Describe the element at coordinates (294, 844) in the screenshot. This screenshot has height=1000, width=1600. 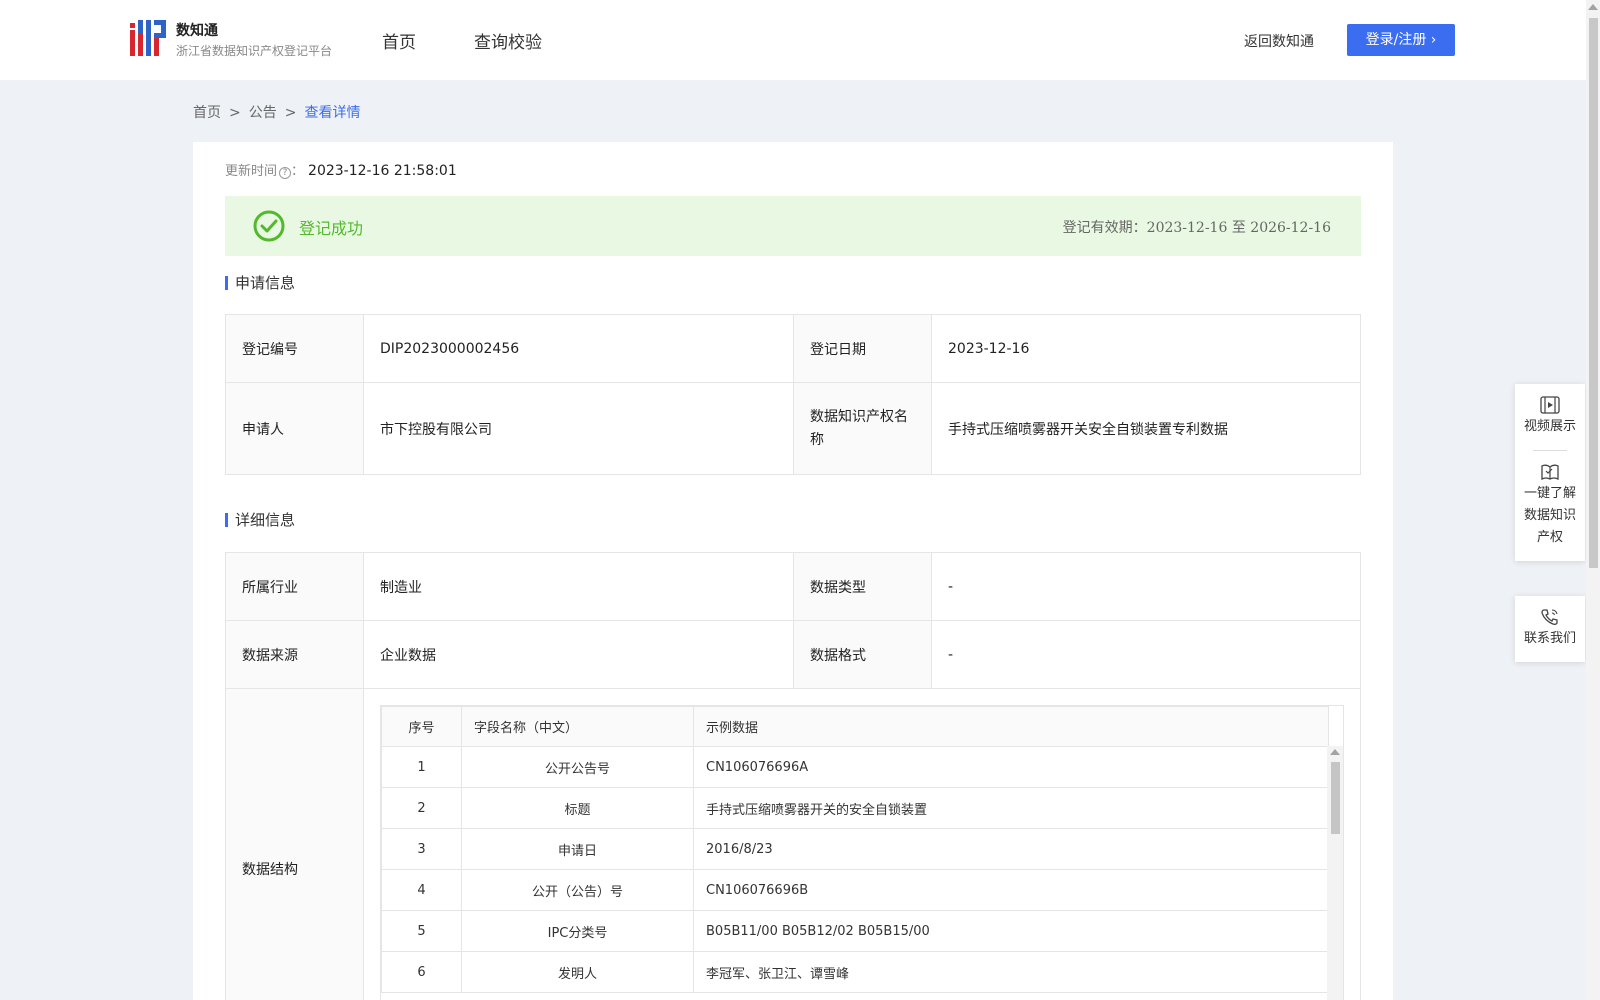
I see `field-label: 数据结构` at that location.